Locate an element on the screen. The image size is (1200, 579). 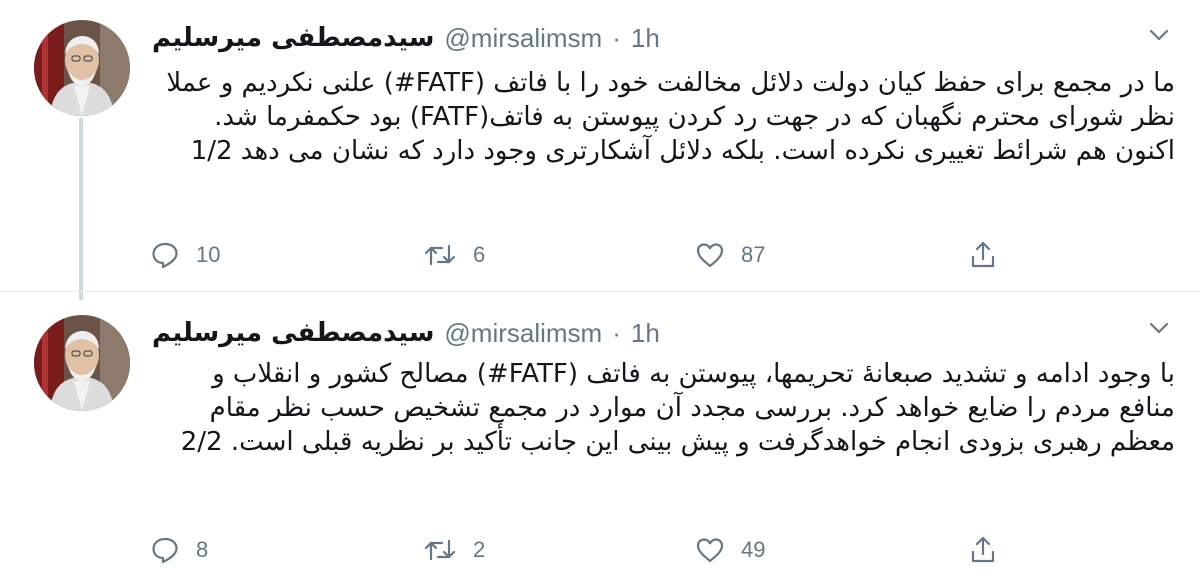
reply-count: 10 is located at coordinates (208, 254).